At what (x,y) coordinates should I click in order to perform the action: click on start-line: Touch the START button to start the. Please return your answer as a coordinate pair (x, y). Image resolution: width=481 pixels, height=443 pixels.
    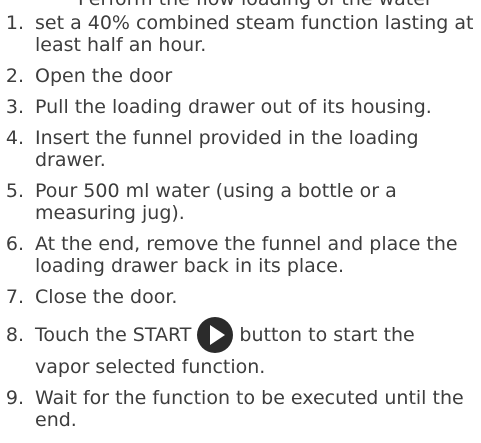
    Looking at the image, I should click on (255, 335).